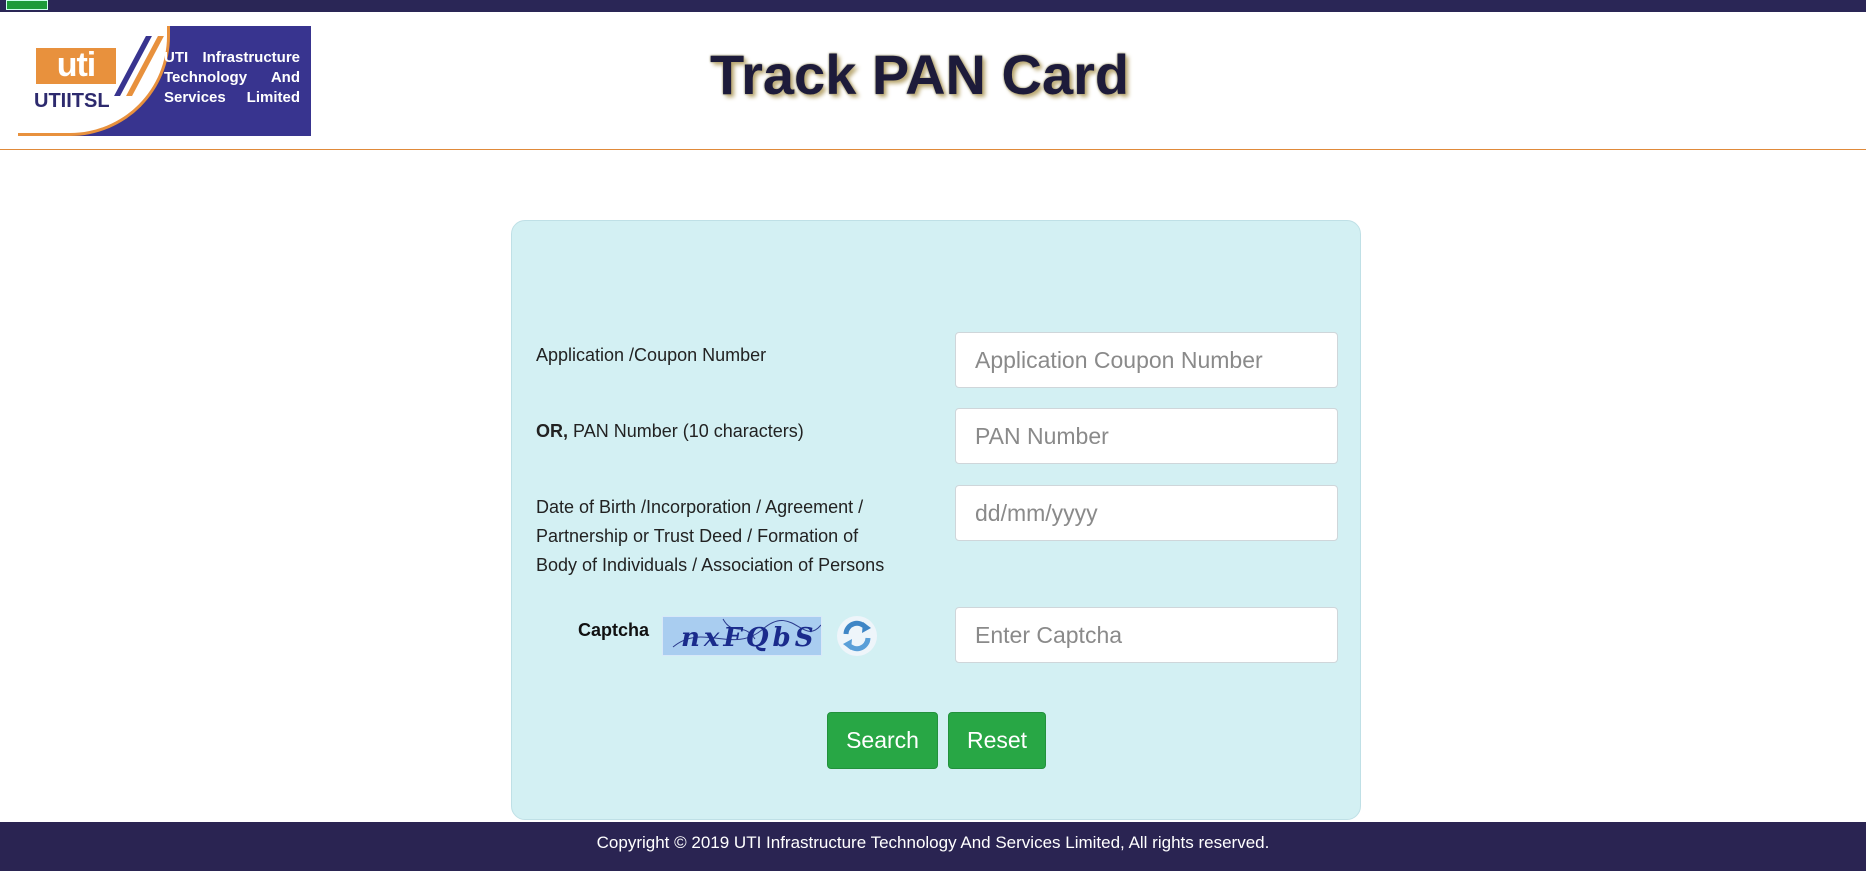 The width and height of the screenshot is (1866, 871). Describe the element at coordinates (552, 431) in the screenshot. I see `or-prefix: OR,` at that location.